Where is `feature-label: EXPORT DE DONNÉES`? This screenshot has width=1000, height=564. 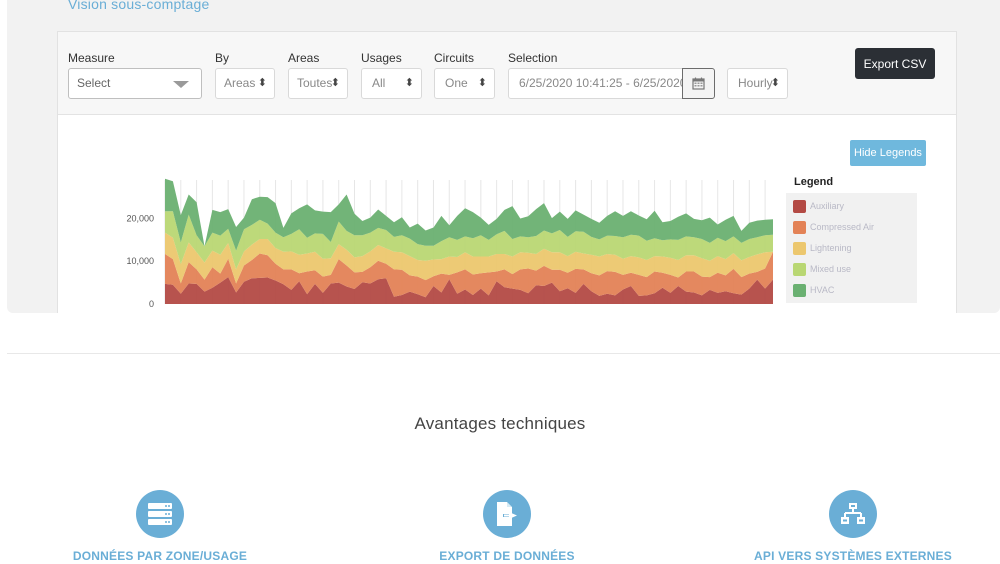 feature-label: EXPORT DE DONNÉES is located at coordinates (507, 556).